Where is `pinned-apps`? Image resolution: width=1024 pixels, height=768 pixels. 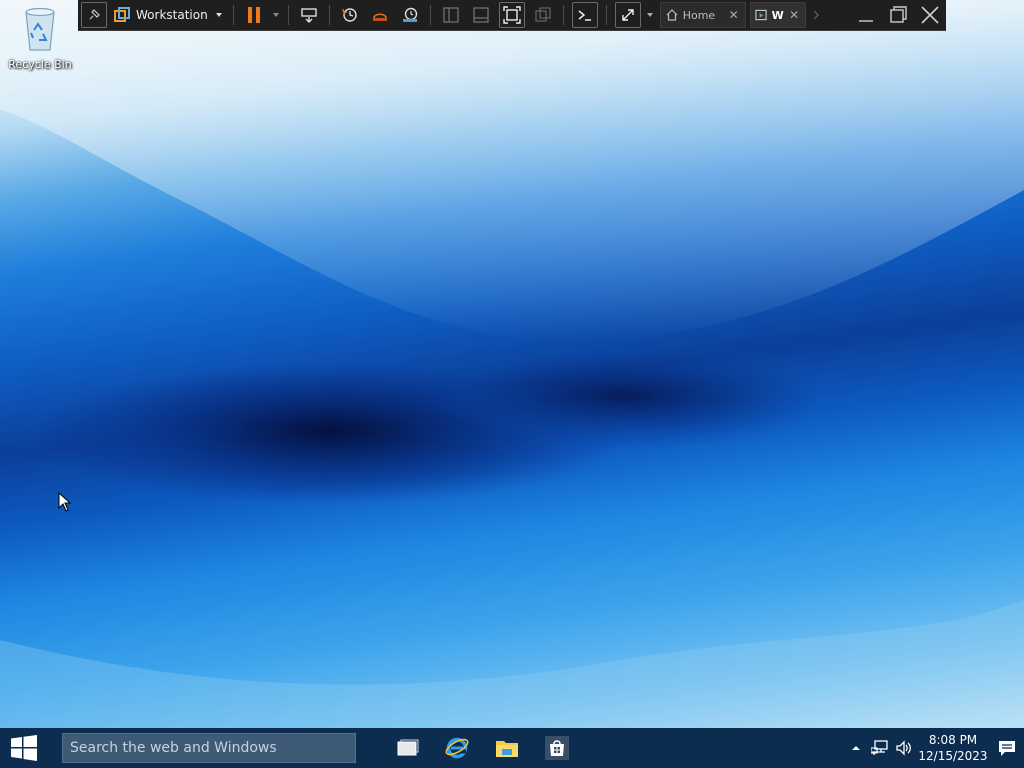 pinned-apps is located at coordinates (482, 748).